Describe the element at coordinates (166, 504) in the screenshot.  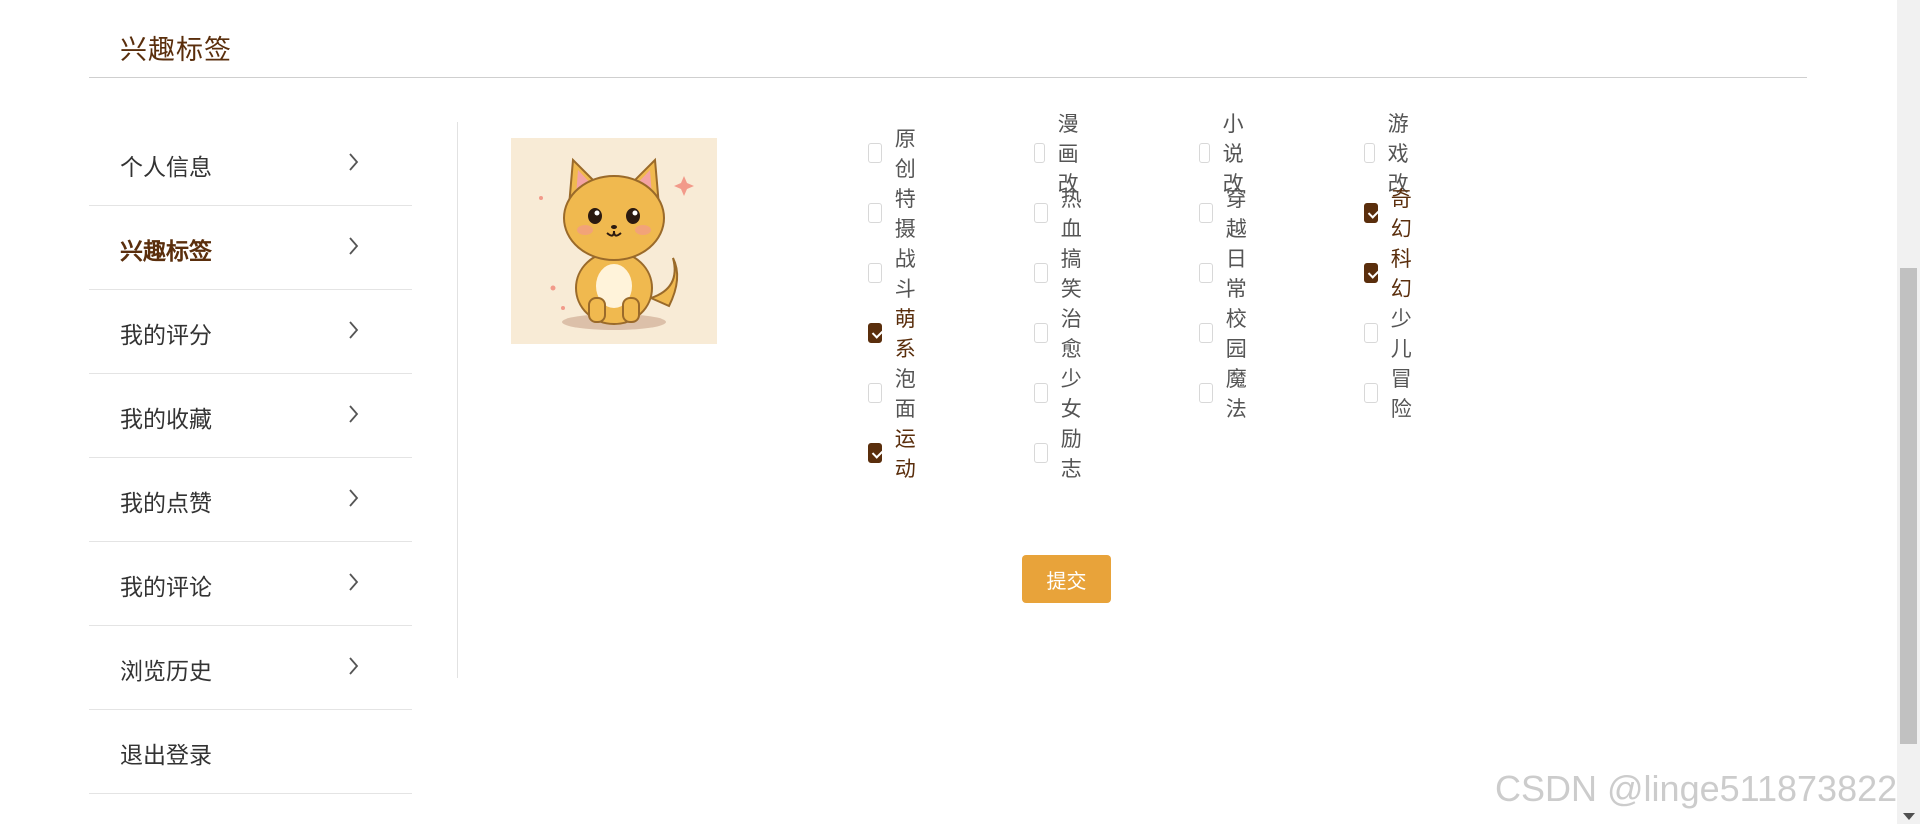
I see `sidebar-item-label: 我的点赞` at that location.